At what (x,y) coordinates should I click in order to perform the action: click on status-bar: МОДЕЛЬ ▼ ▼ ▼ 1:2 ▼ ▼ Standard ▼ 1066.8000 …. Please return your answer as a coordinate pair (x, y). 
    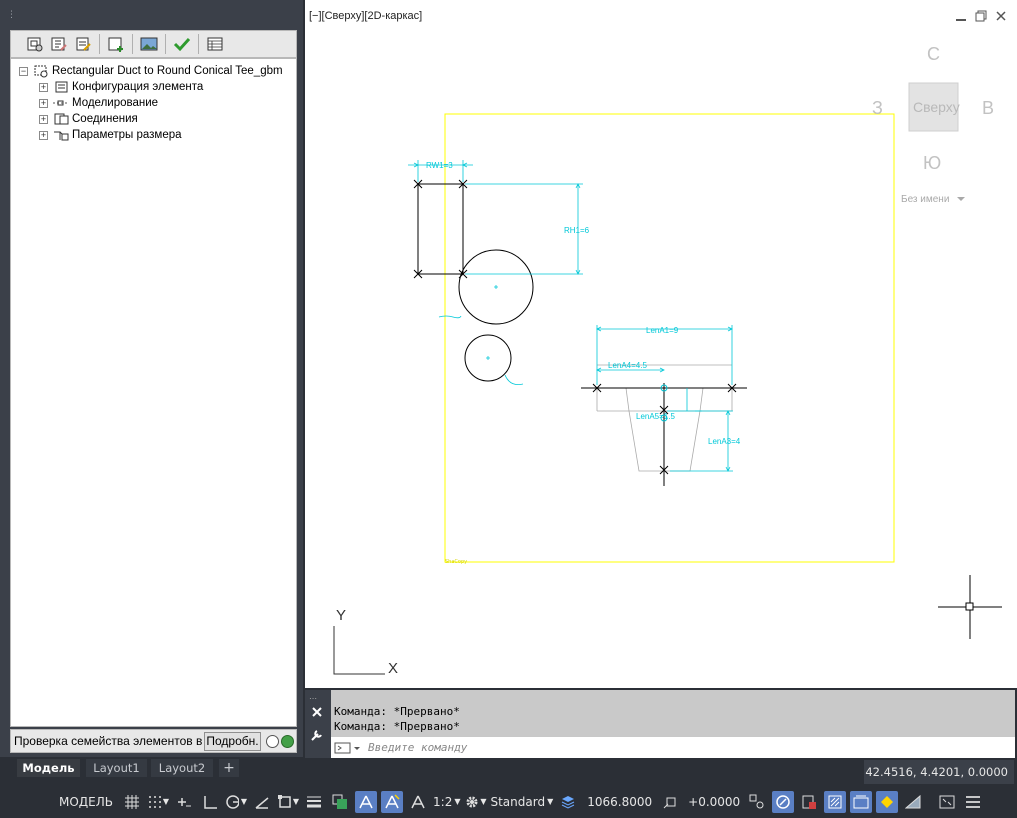
    Looking at the image, I should click on (536, 801).